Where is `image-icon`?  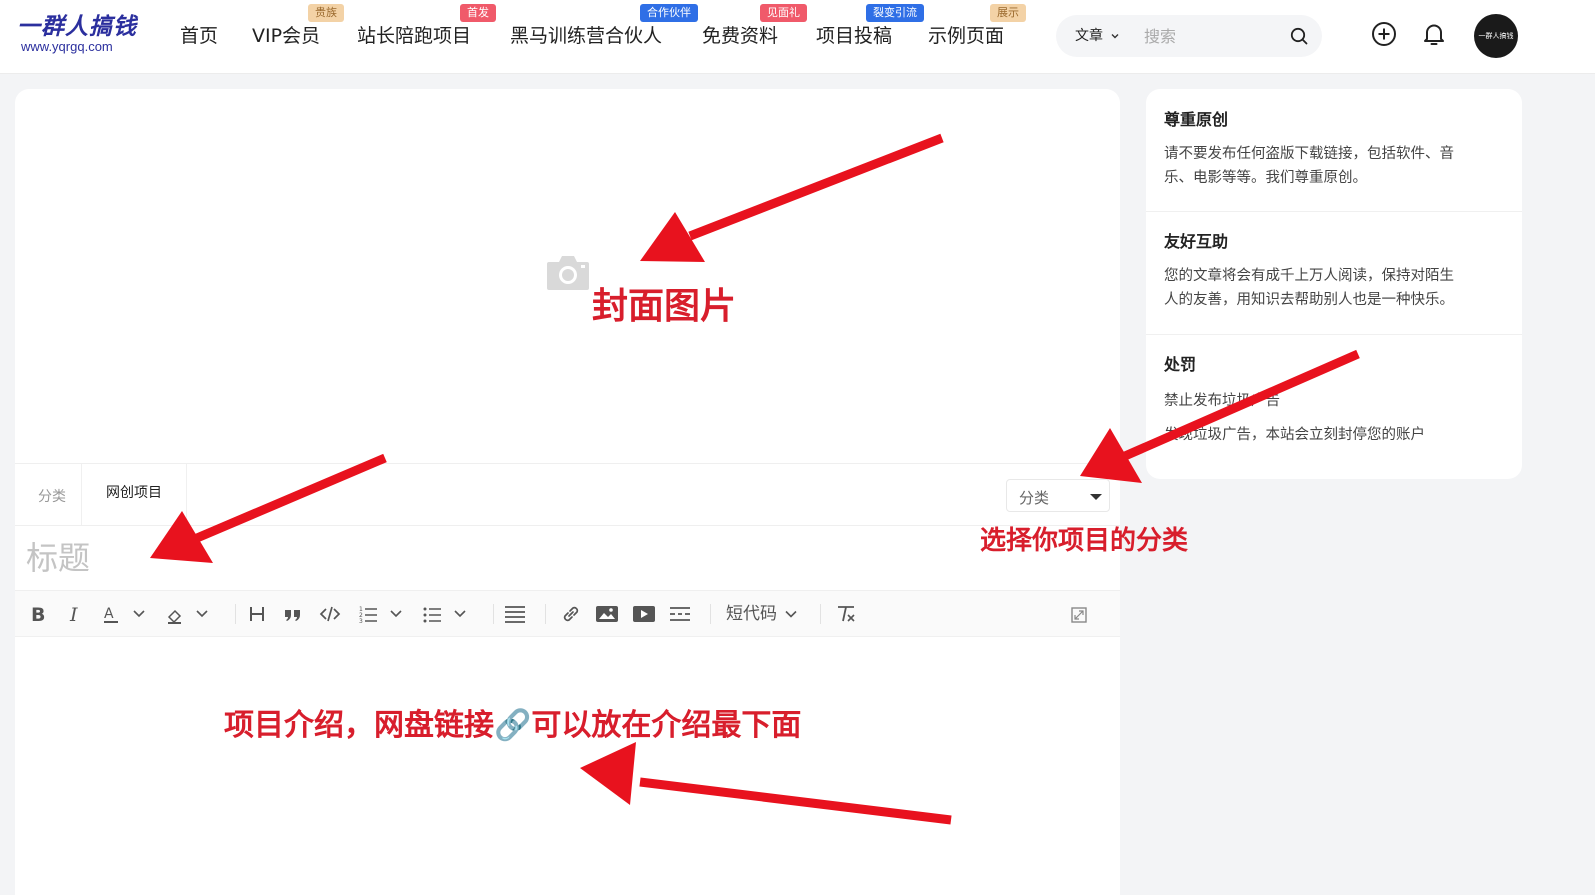
image-icon is located at coordinates (607, 614).